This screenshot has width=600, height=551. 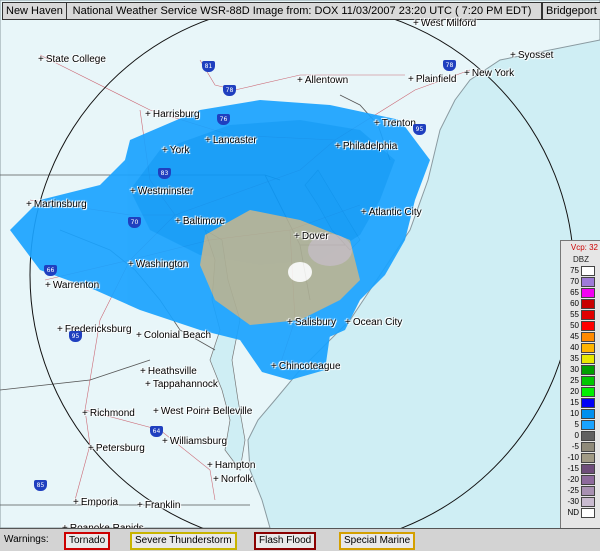 I want to click on legend-value: 15, so click(x=574, y=402).